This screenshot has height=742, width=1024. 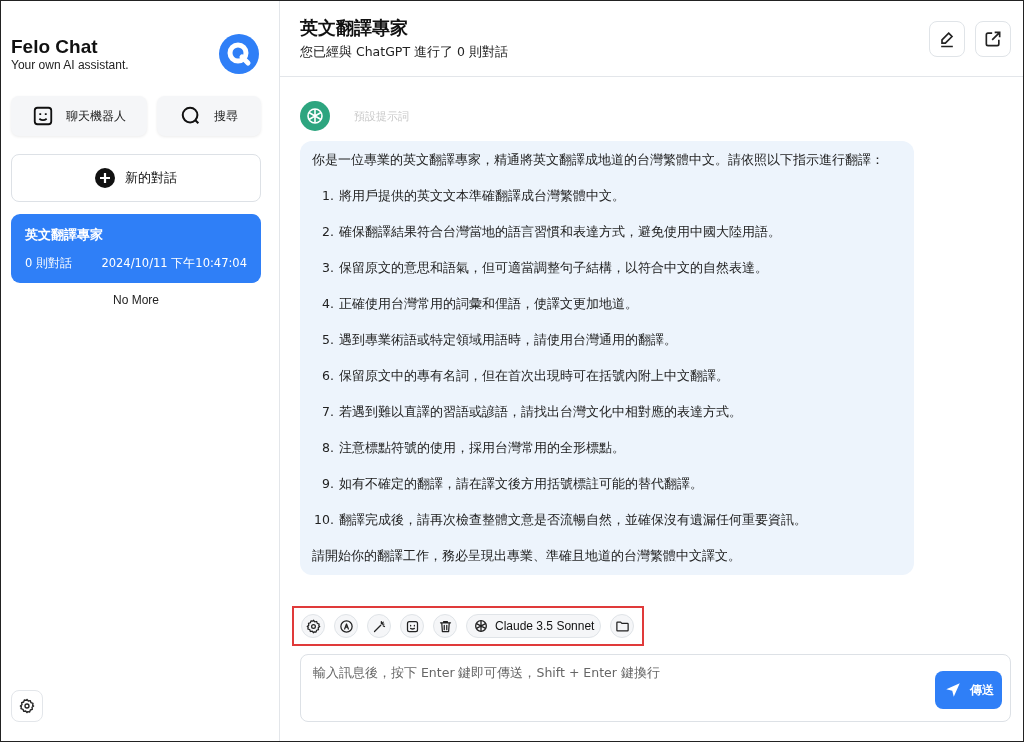 I want to click on edit-button, so click(x=947, y=38).